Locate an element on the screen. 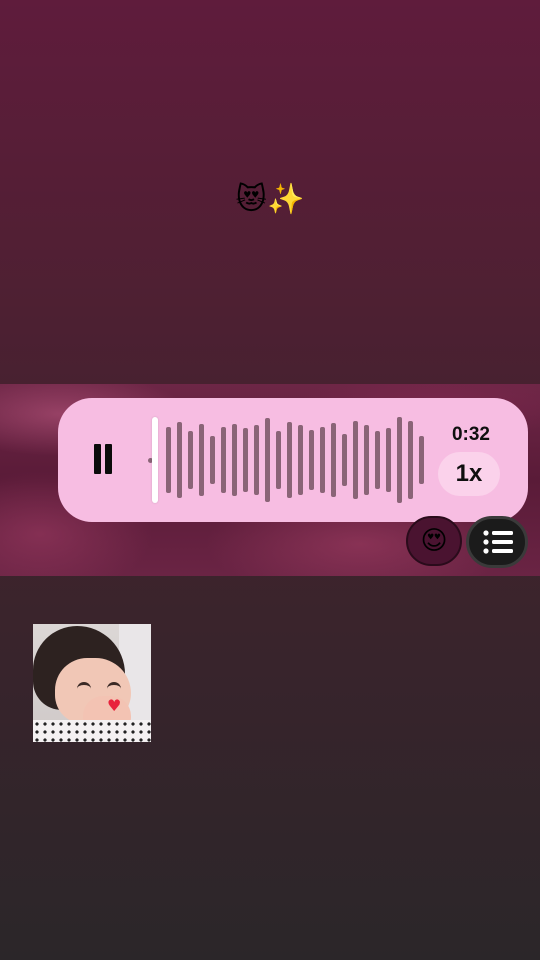  list-button is located at coordinates (497, 542).